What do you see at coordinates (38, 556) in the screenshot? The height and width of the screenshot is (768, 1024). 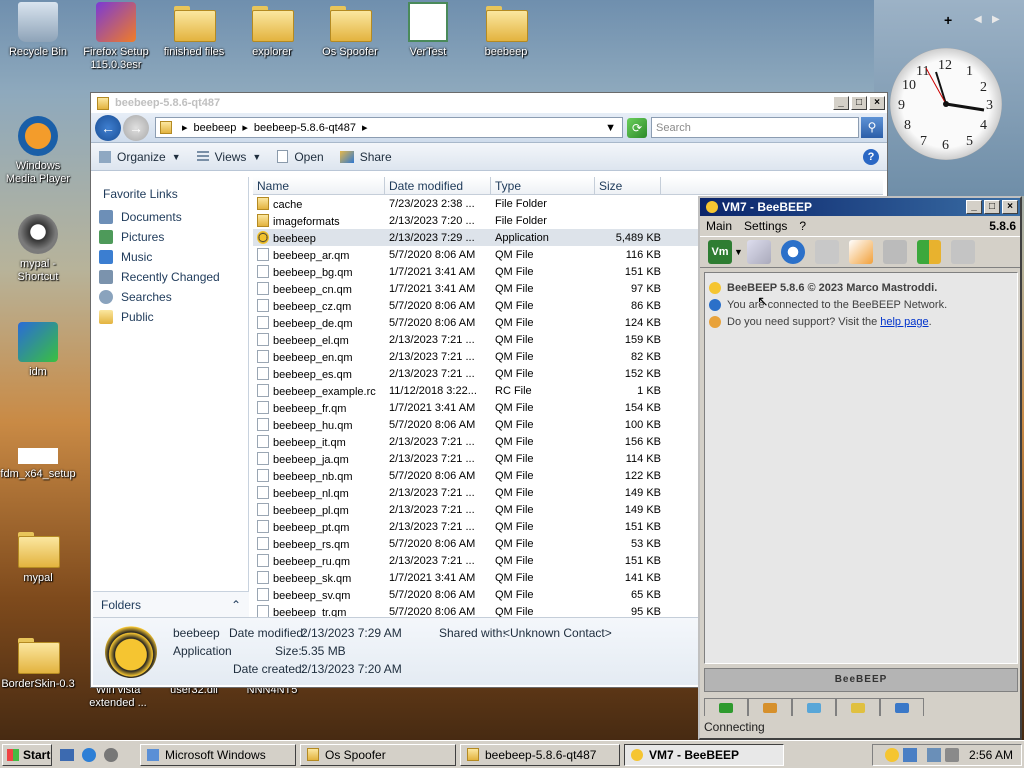 I see `desktop-icon-mypal: mypal` at bounding box center [38, 556].